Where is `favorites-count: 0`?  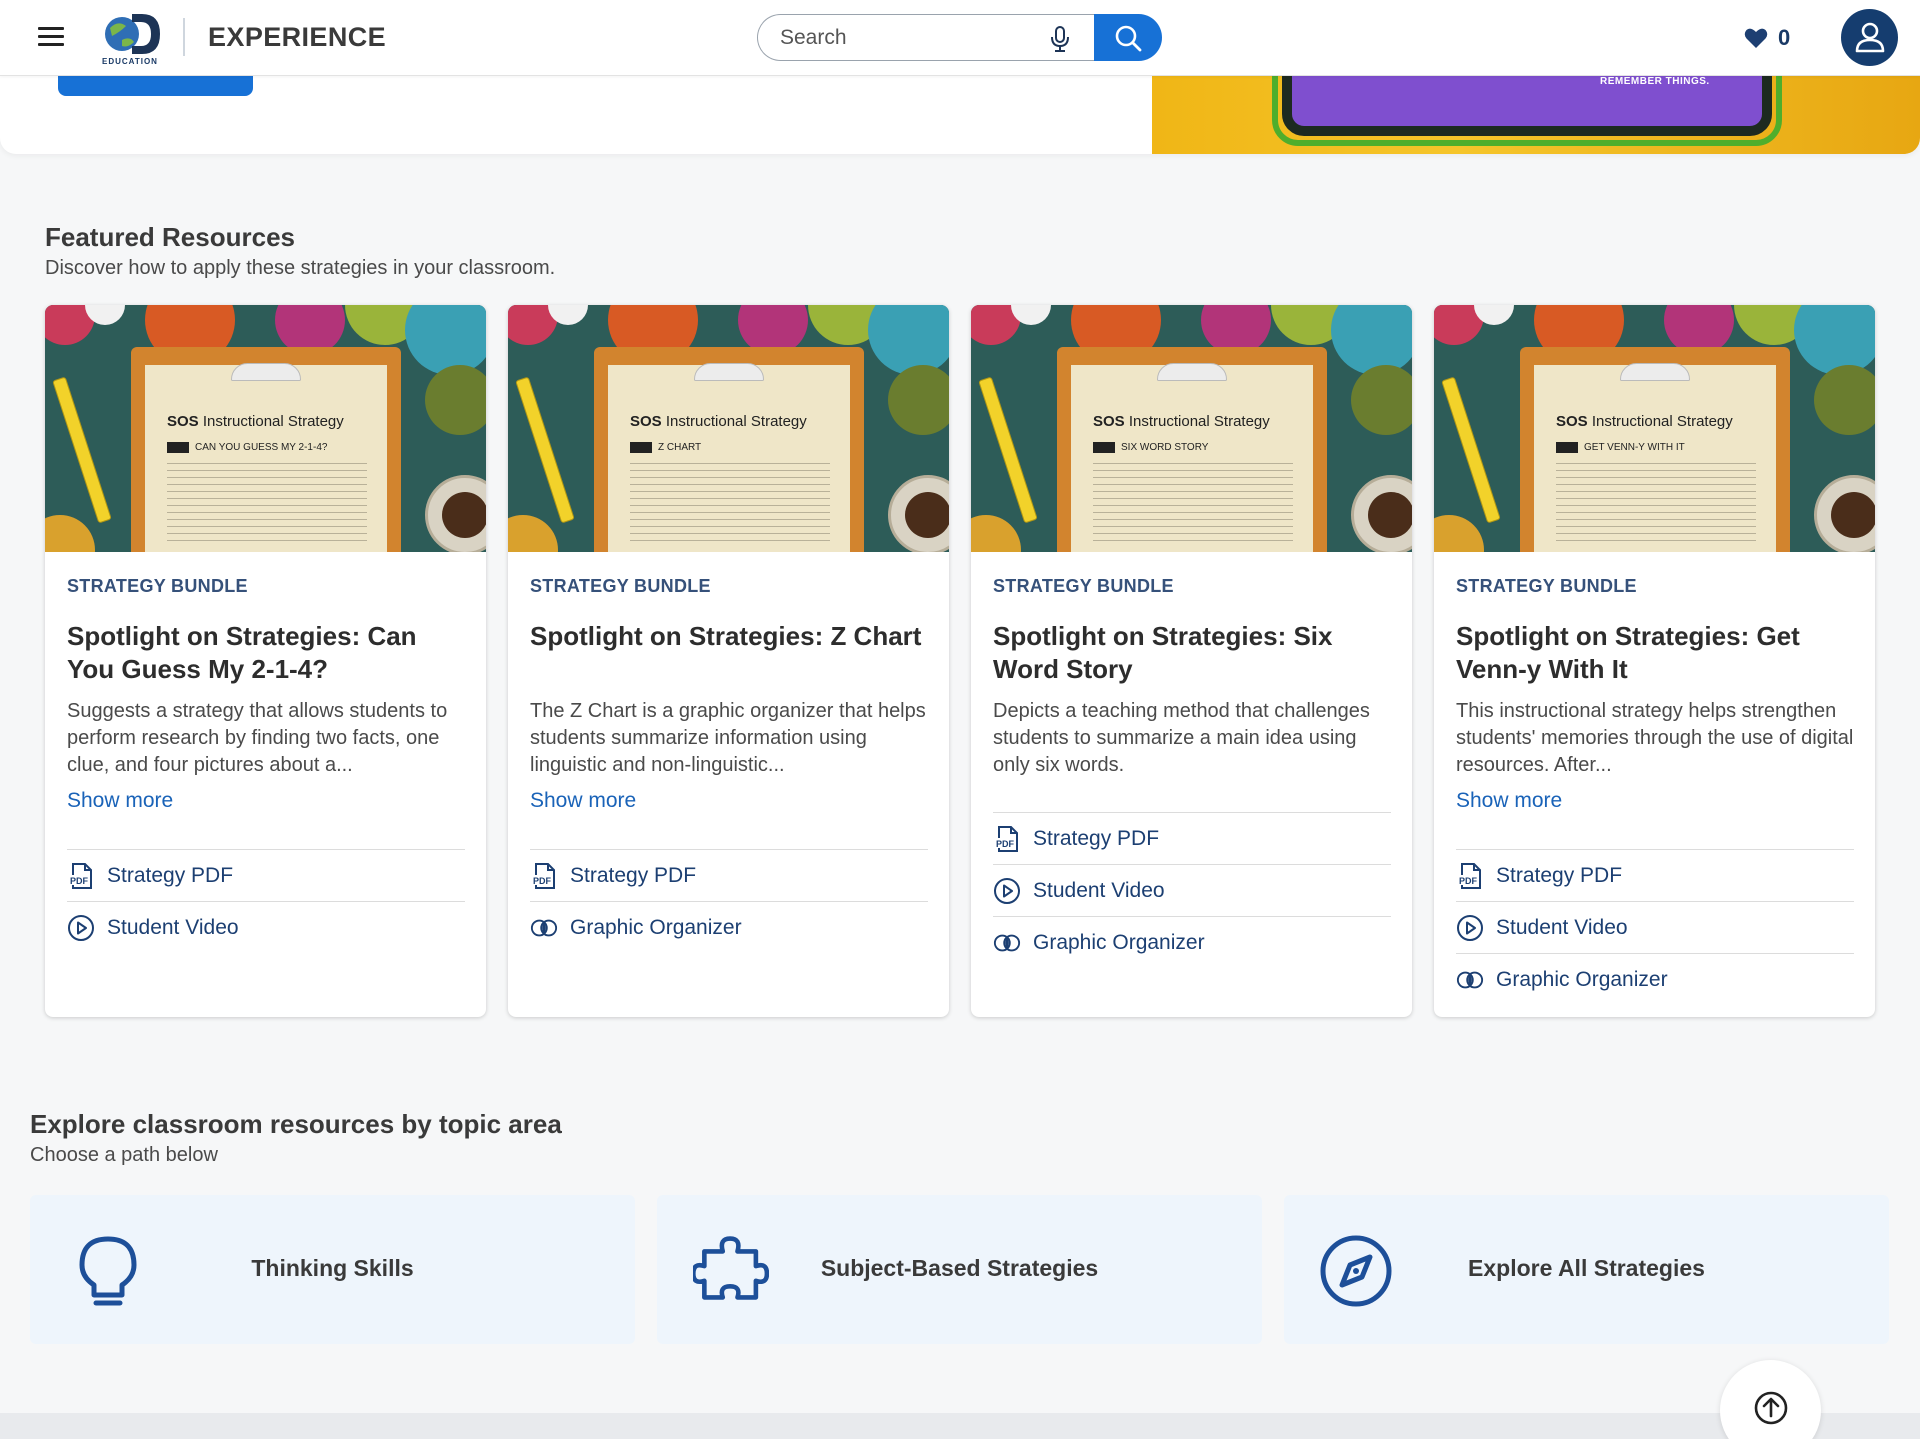
favorites-count: 0 is located at coordinates (1784, 37).